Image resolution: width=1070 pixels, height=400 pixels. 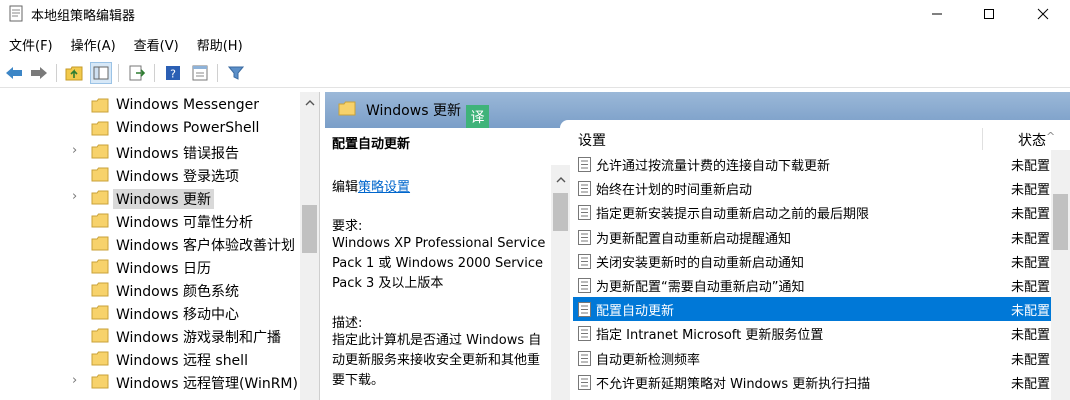 I want to click on menu-bar: 文件(F) 操作(A) 查看(V) 帮助(H), so click(x=126, y=44).